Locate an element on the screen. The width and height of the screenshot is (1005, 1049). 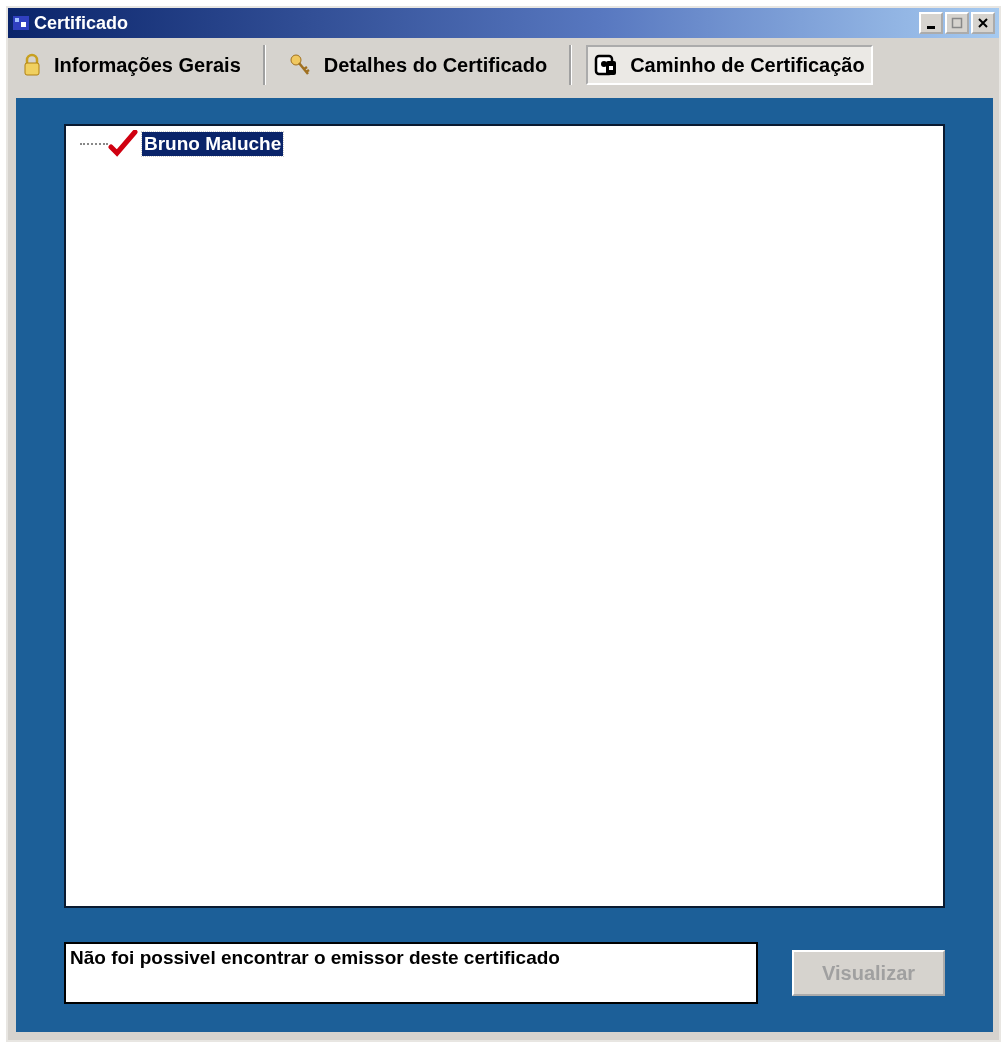
tab: Detalhes do Certificado is located at coordinates (417, 65).